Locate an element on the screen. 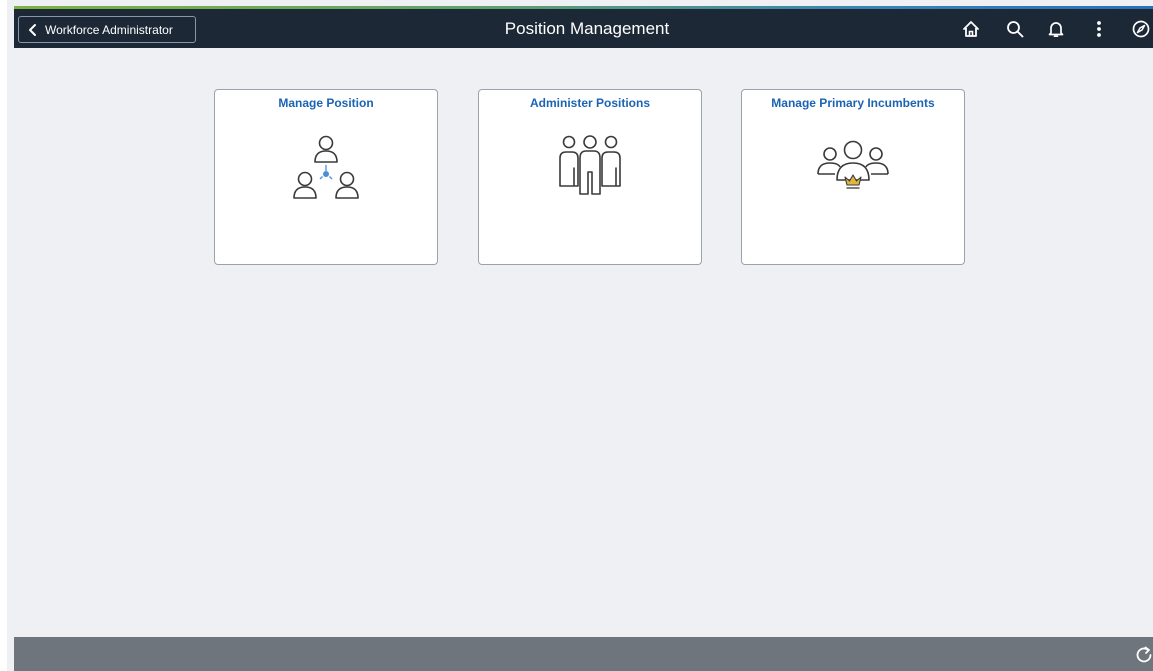 Image resolution: width=1153 pixels, height=671 pixels. tile-manage-position: Manage Position is located at coordinates (326, 177).